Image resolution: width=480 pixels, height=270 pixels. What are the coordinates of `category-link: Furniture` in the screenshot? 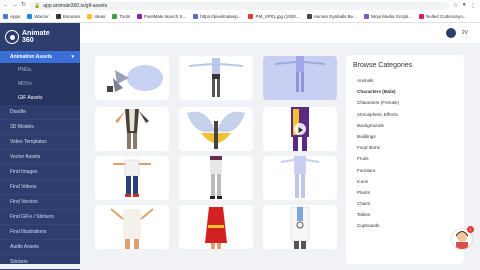 It's located at (405, 170).